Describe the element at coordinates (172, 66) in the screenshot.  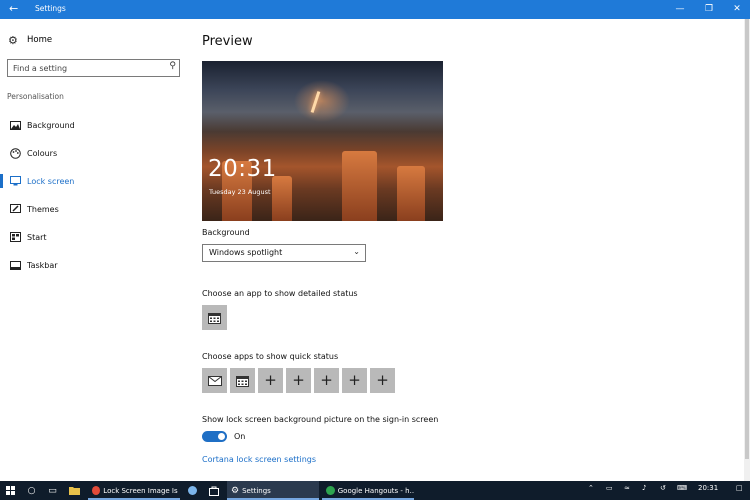
I see `search-icon: ⚲` at that location.